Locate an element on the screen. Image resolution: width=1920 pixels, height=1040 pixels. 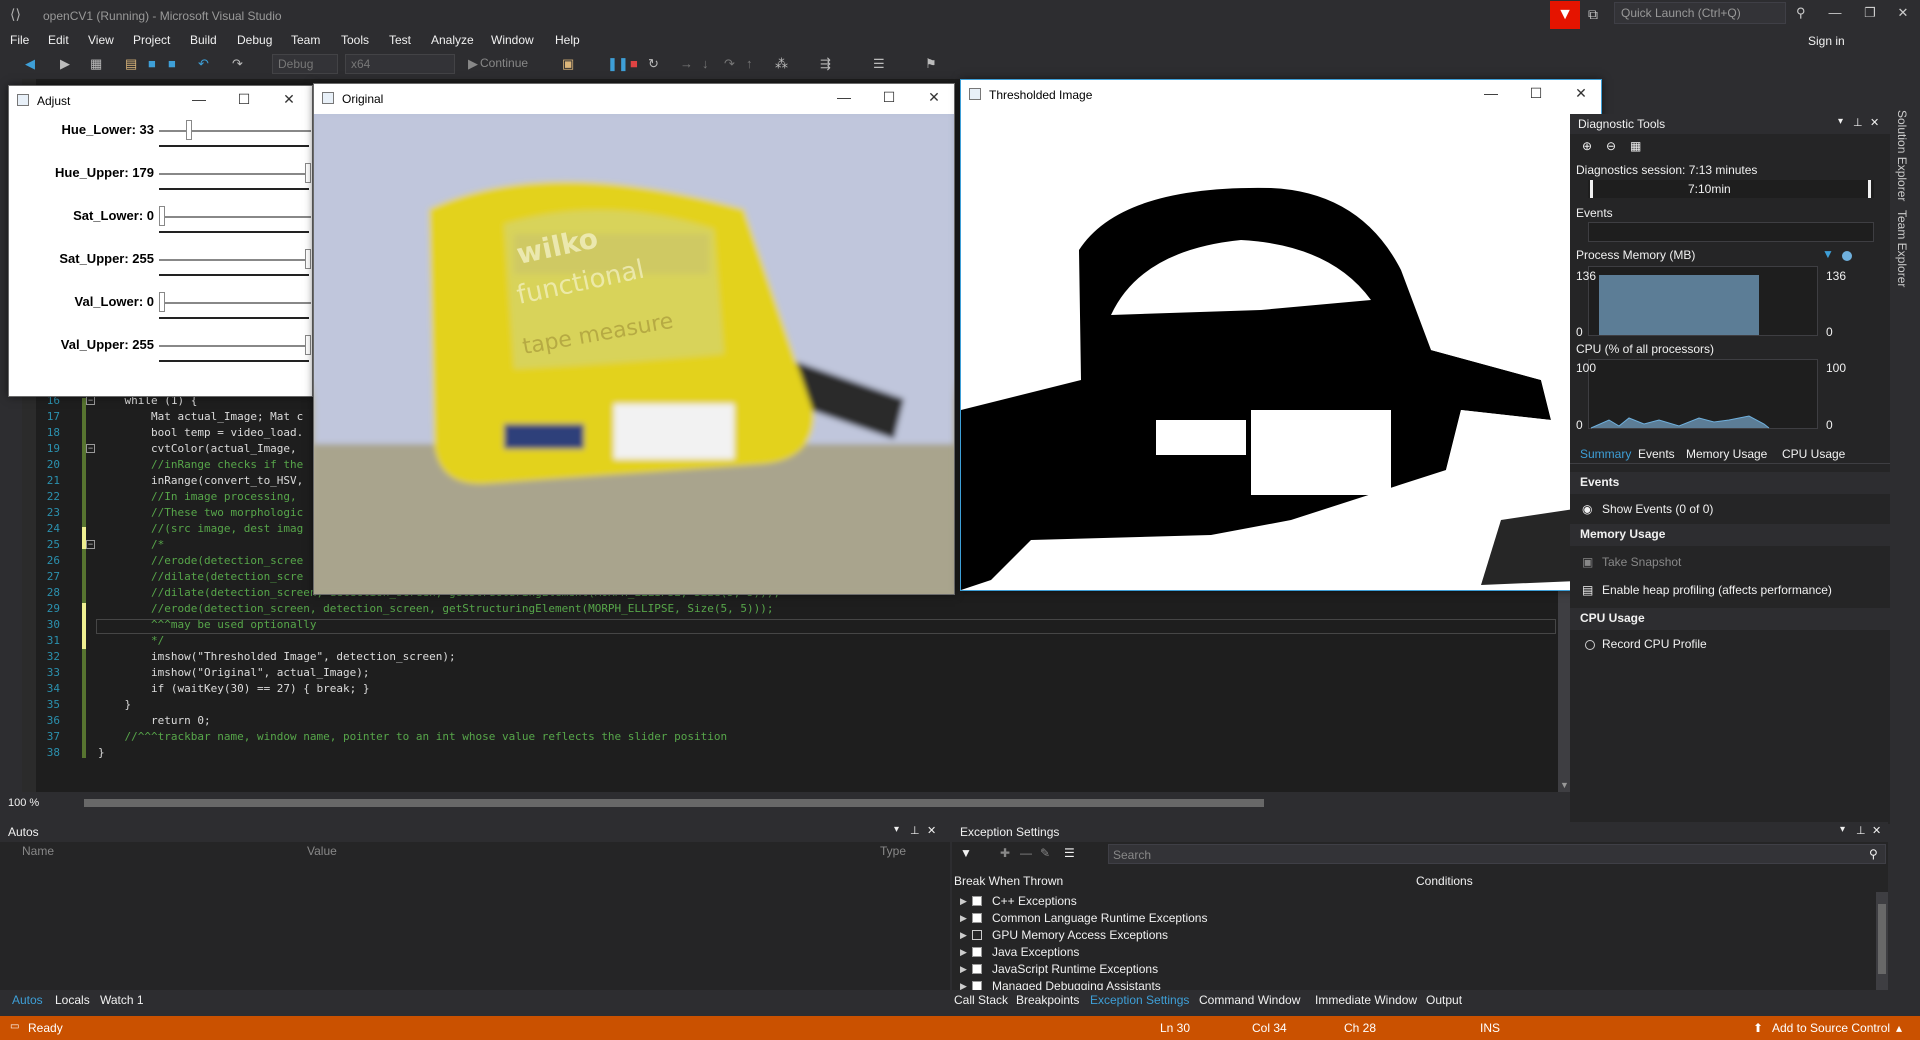
take-snapshot-button: Take Snapshot is located at coordinates (1641, 562).